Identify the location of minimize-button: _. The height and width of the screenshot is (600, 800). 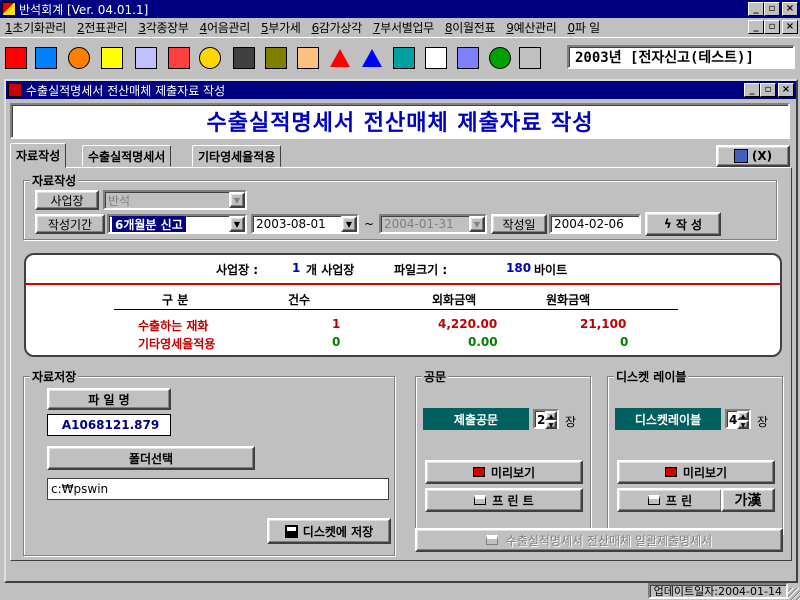
(756, 9).